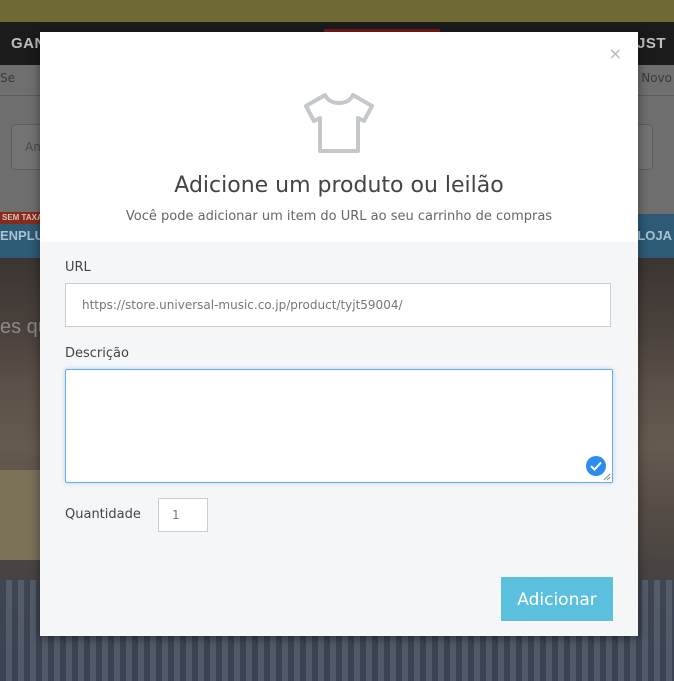 This screenshot has height=681, width=674. What do you see at coordinates (22, 235) in the screenshot?
I see `background-banner-left-text: ENPLU` at bounding box center [22, 235].